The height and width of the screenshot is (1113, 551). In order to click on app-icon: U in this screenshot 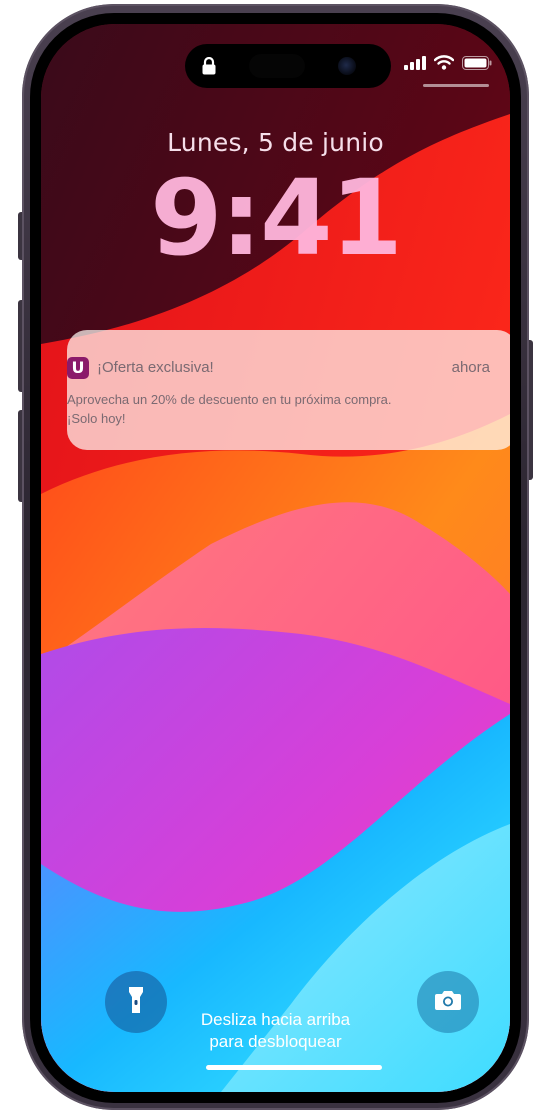, I will do `click(78, 368)`.